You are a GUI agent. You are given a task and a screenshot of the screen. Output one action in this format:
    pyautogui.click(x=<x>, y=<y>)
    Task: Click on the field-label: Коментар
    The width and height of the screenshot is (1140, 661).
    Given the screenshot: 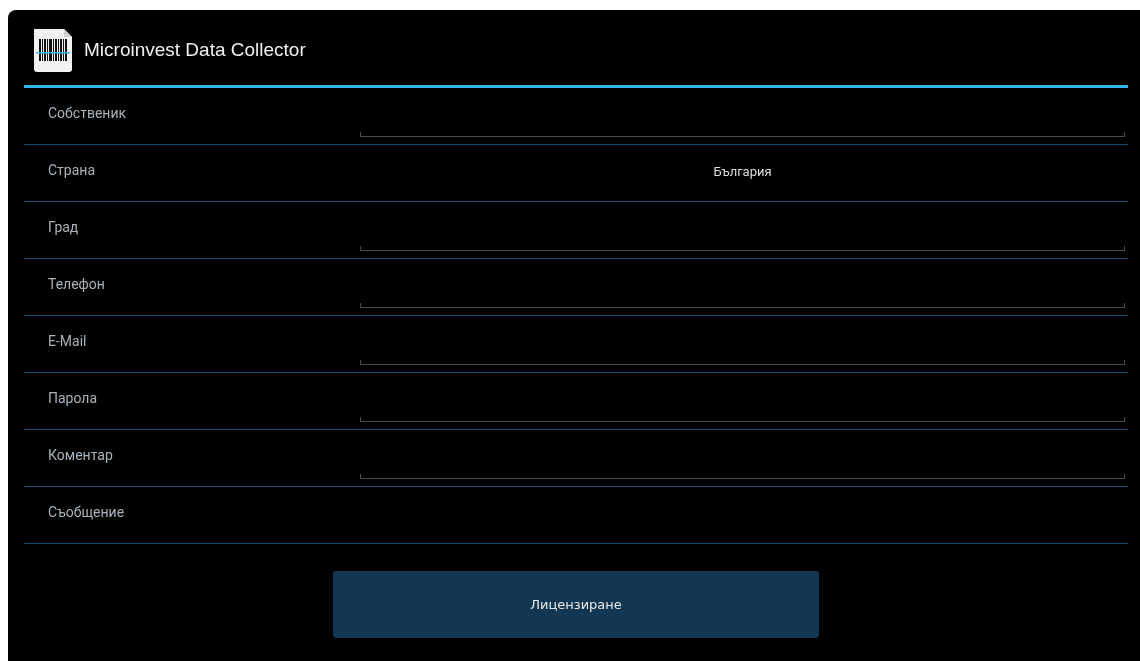 What is the action you would take?
    pyautogui.click(x=80, y=455)
    